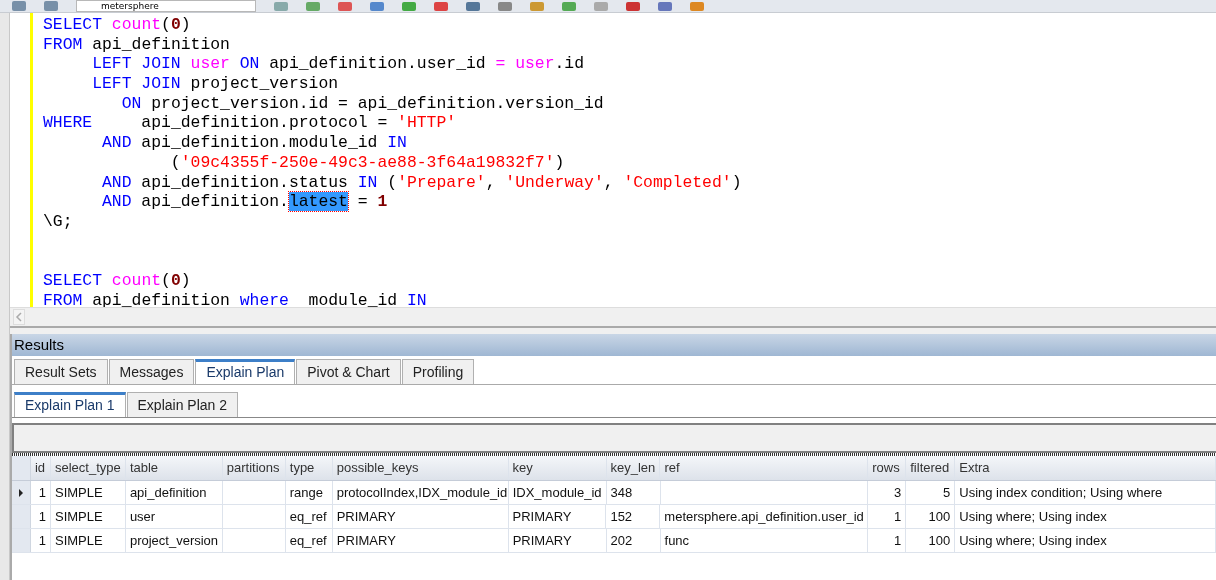 The image size is (1216, 580). Describe the element at coordinates (887, 468) in the screenshot. I see `column-header: rows` at that location.